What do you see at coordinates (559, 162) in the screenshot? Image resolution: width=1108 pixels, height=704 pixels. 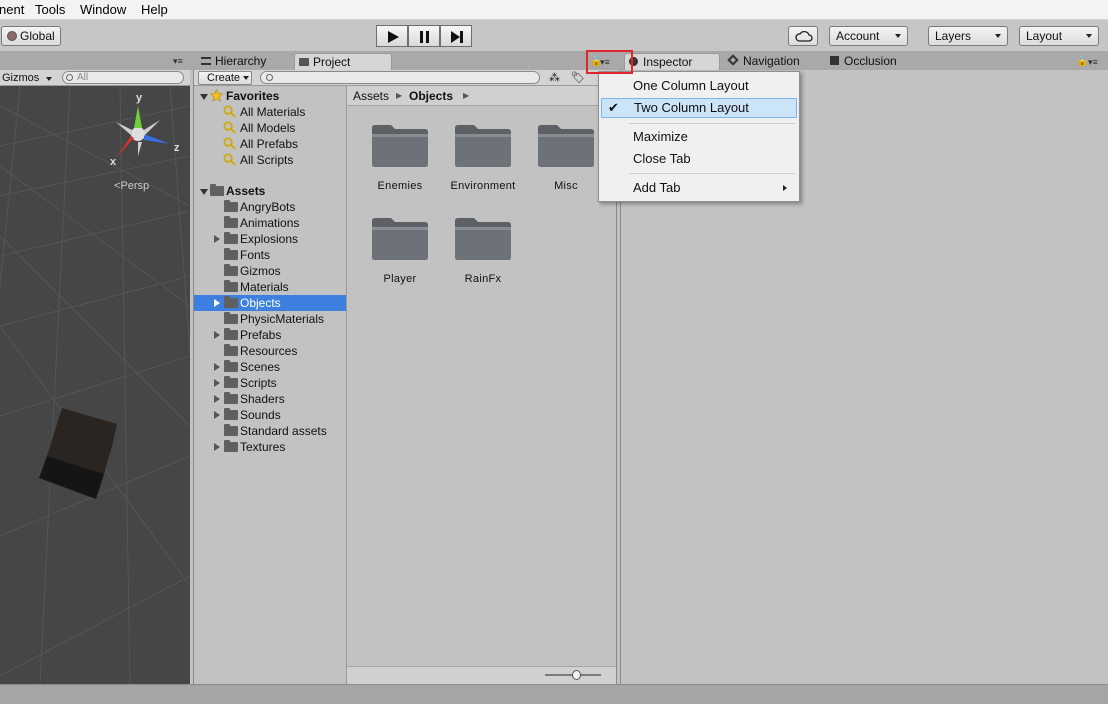 I see `folder-tile: Misc` at bounding box center [559, 162].